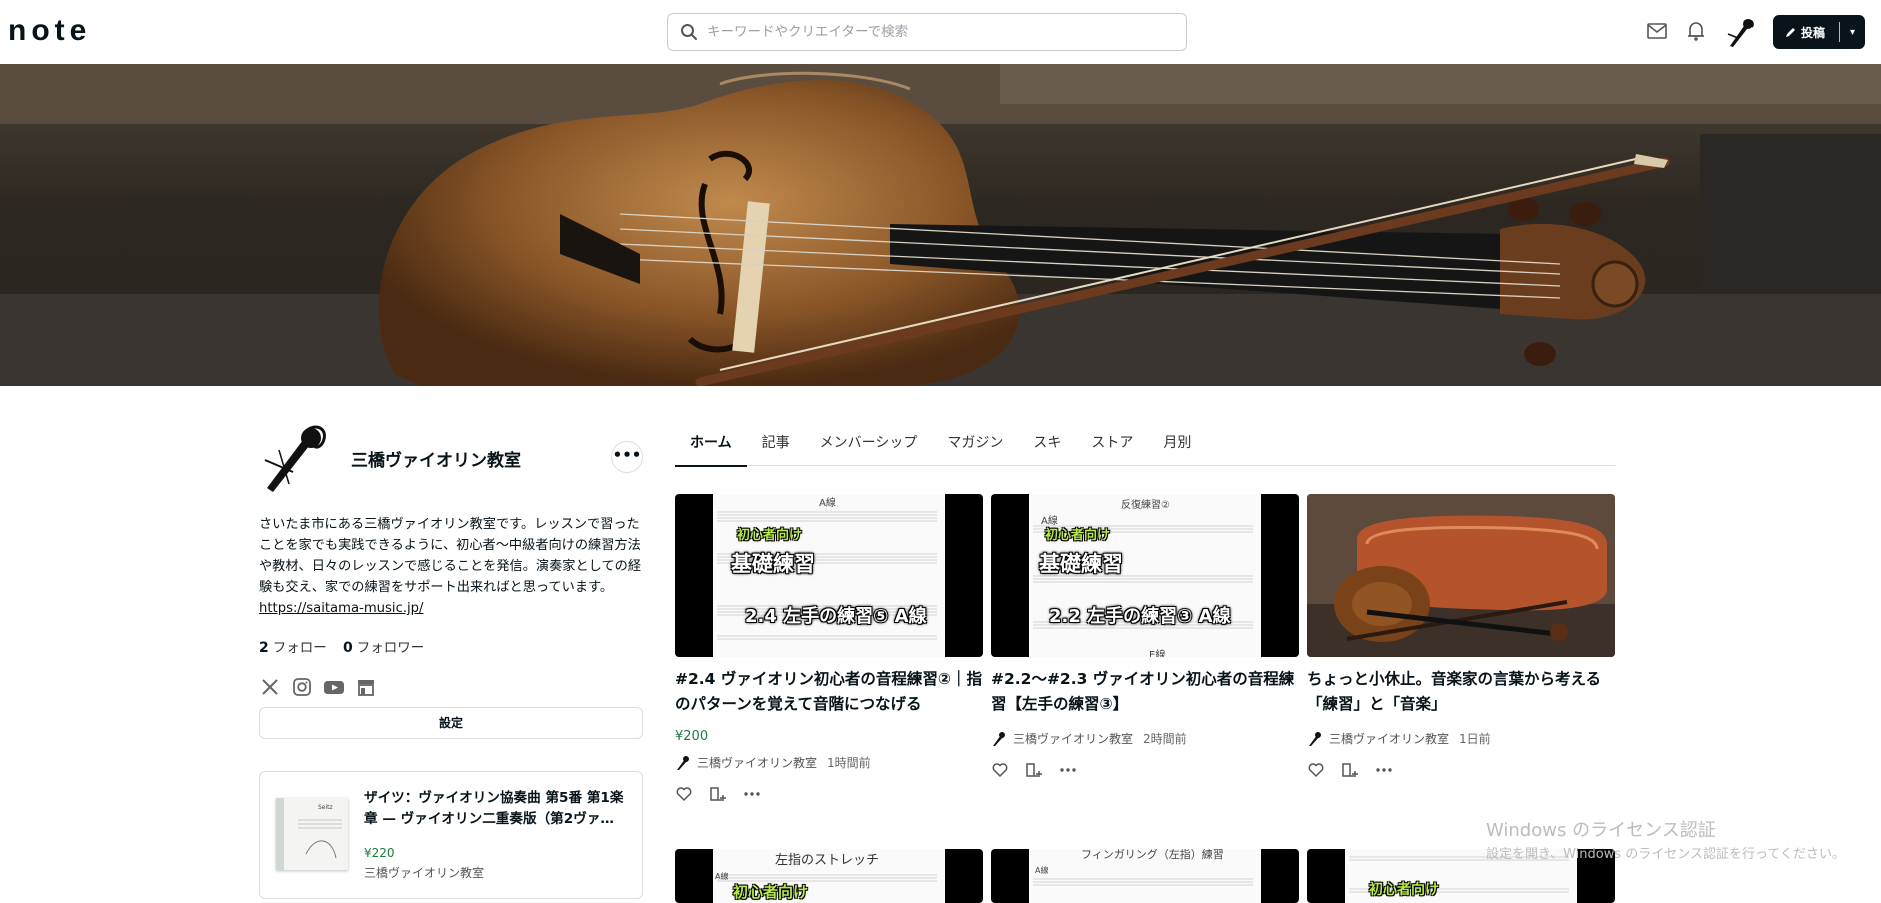 The width and height of the screenshot is (1881, 903). I want to click on social-links, so click(318, 687).